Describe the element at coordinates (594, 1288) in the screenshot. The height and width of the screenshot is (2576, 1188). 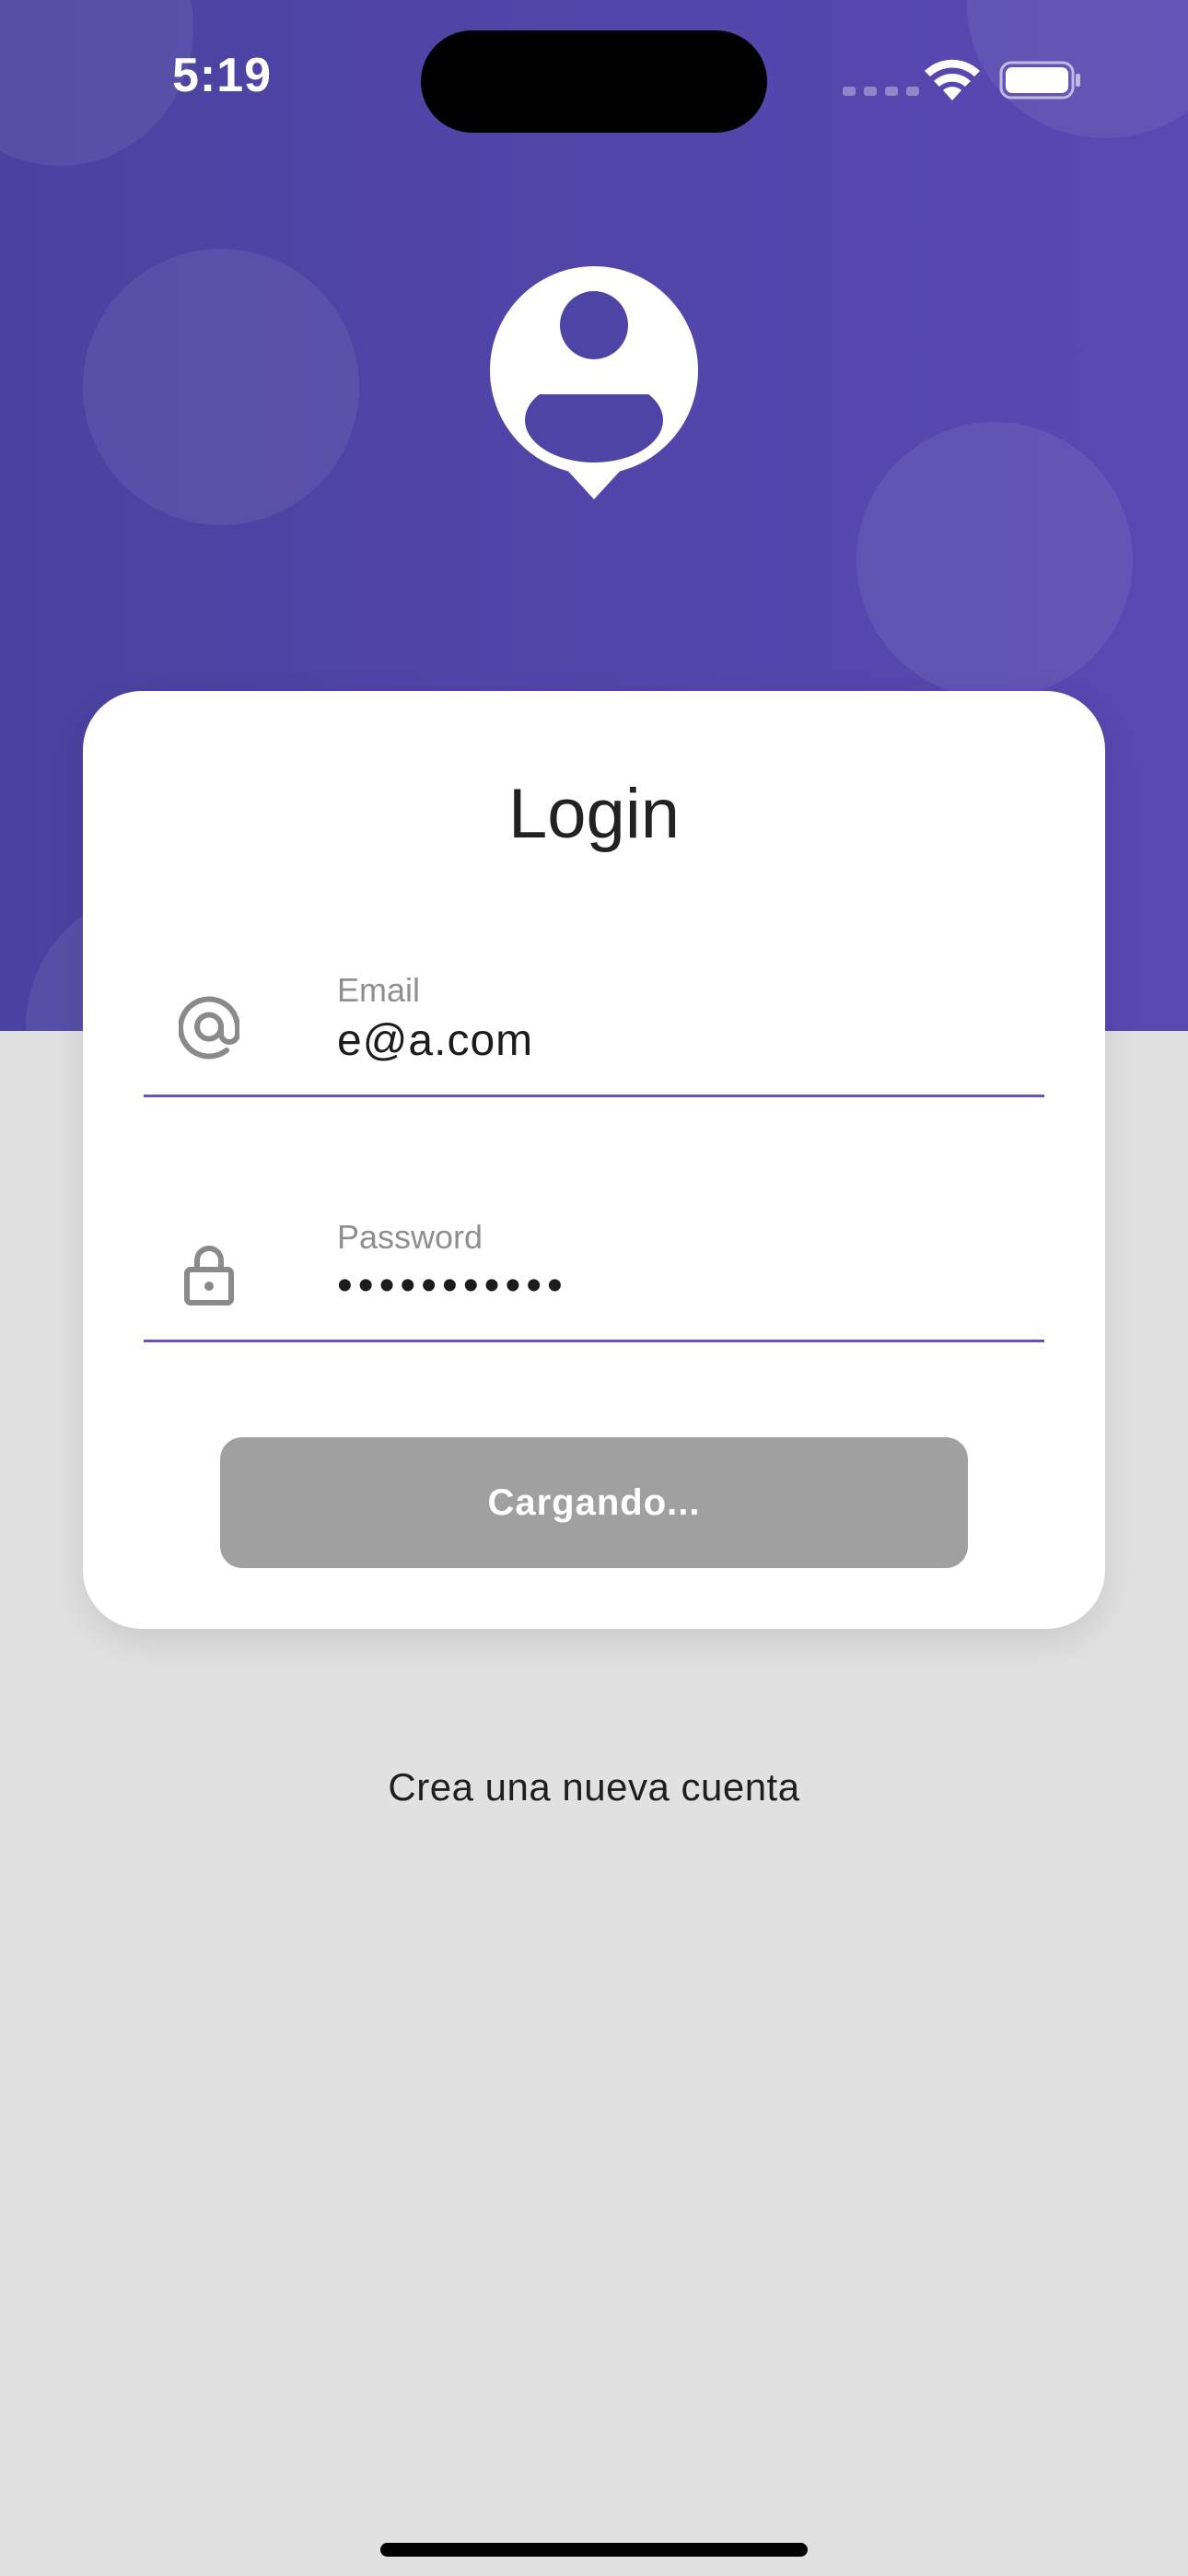
I see `password-field: Password •••••••••••` at that location.